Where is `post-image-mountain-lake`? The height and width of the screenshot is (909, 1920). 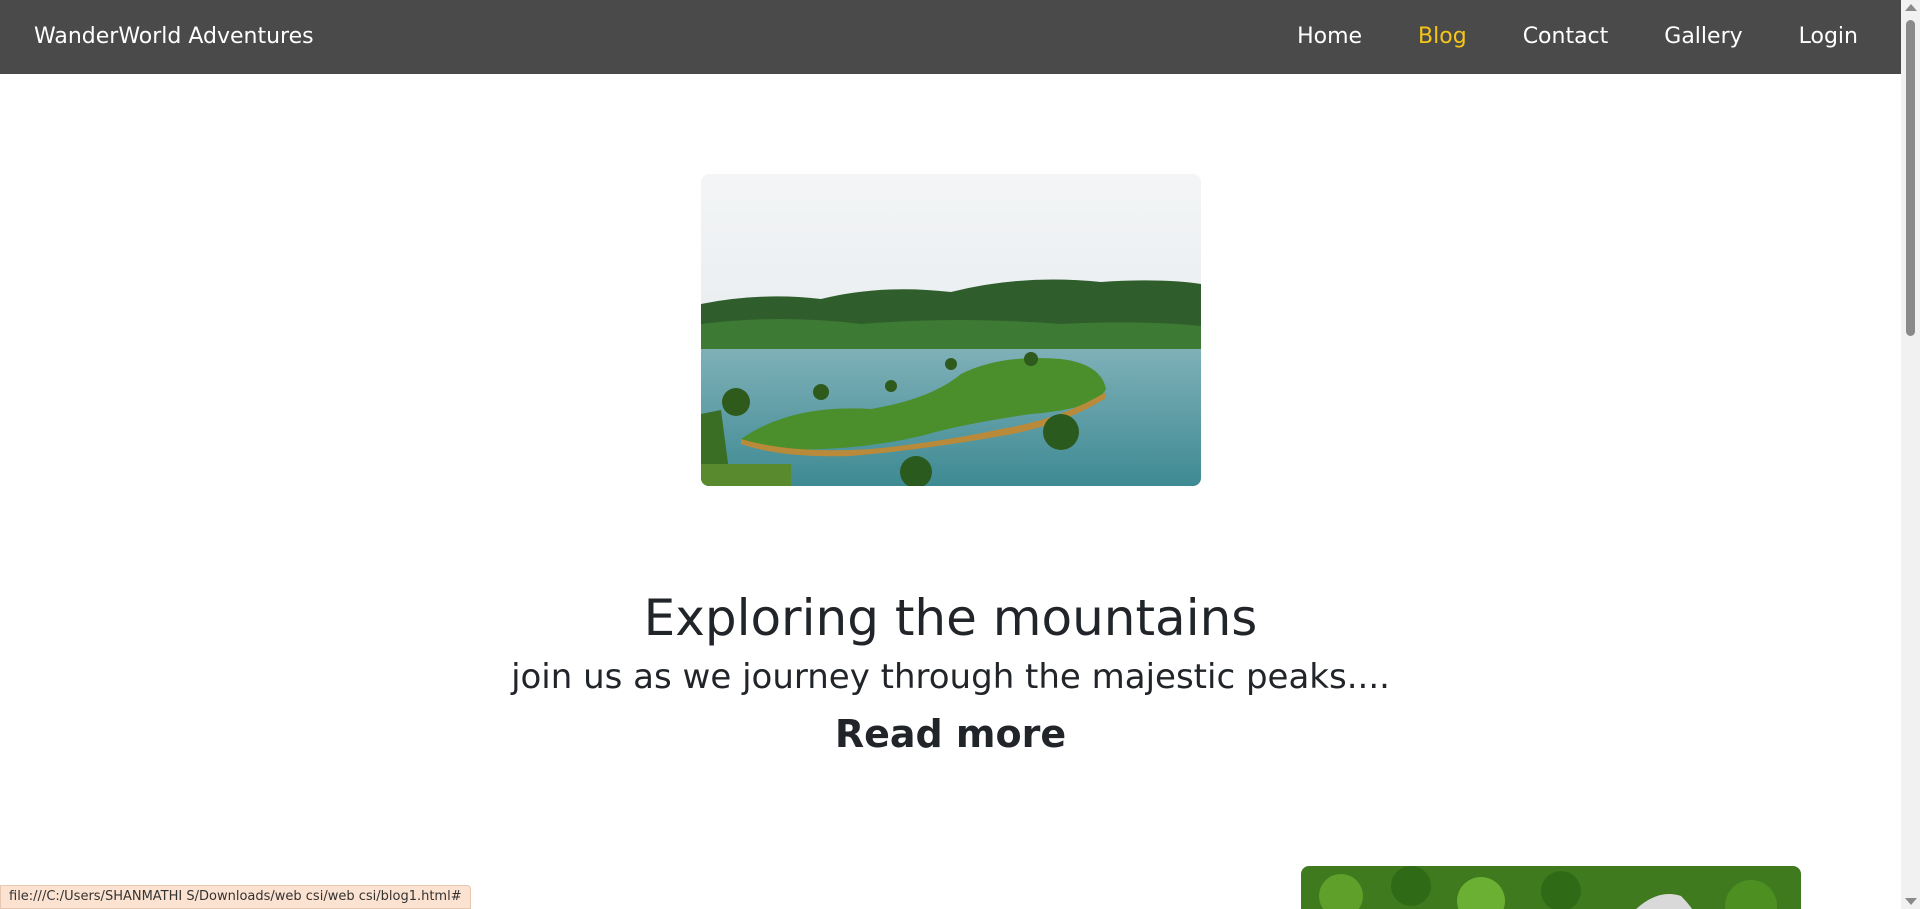
post-image-mountain-lake is located at coordinates (951, 330).